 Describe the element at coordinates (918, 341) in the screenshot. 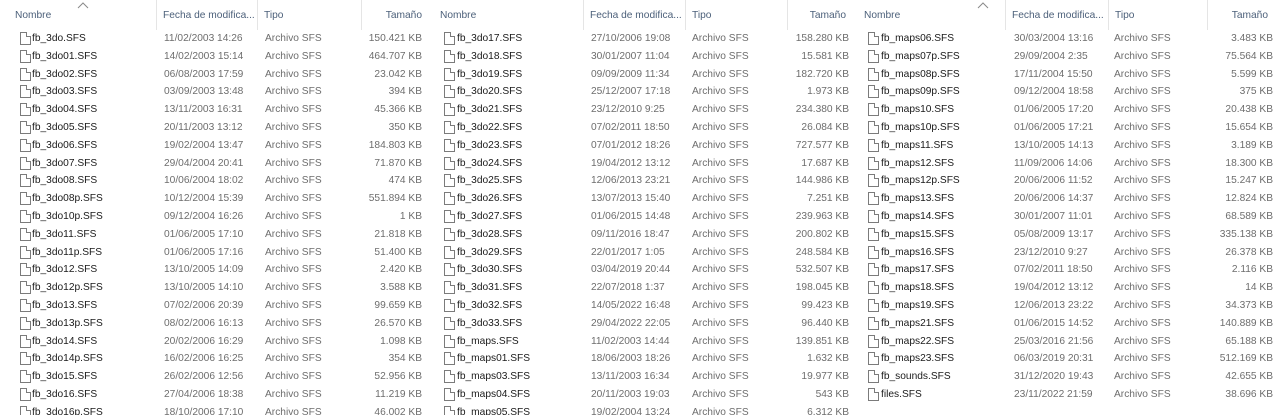

I see `file-name: fb_maps22.SFS` at that location.